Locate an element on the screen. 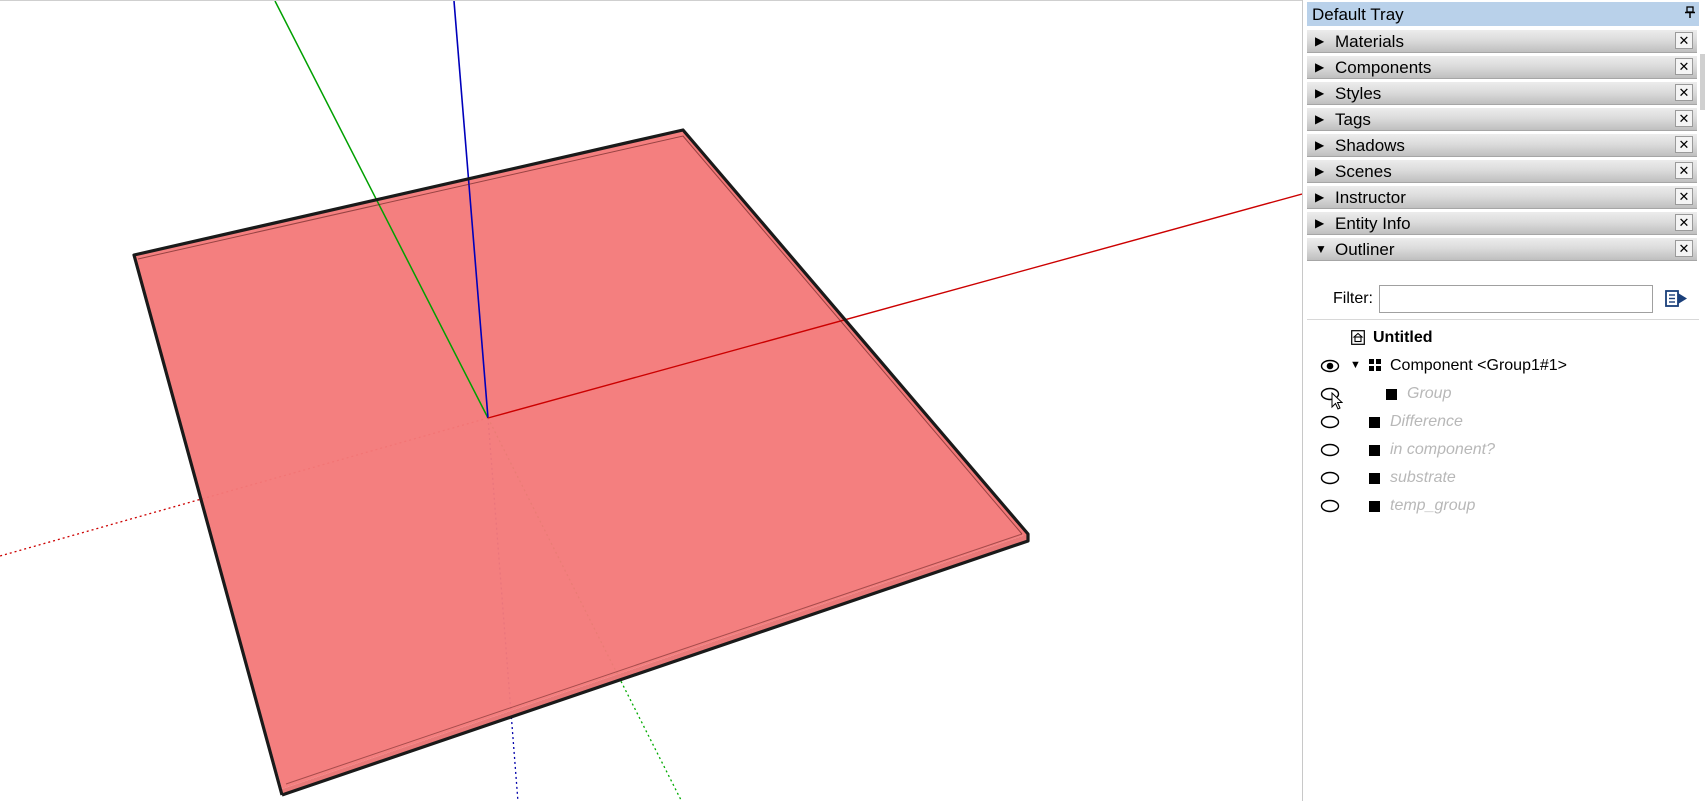  panel-label: Styles is located at coordinates (1358, 93).